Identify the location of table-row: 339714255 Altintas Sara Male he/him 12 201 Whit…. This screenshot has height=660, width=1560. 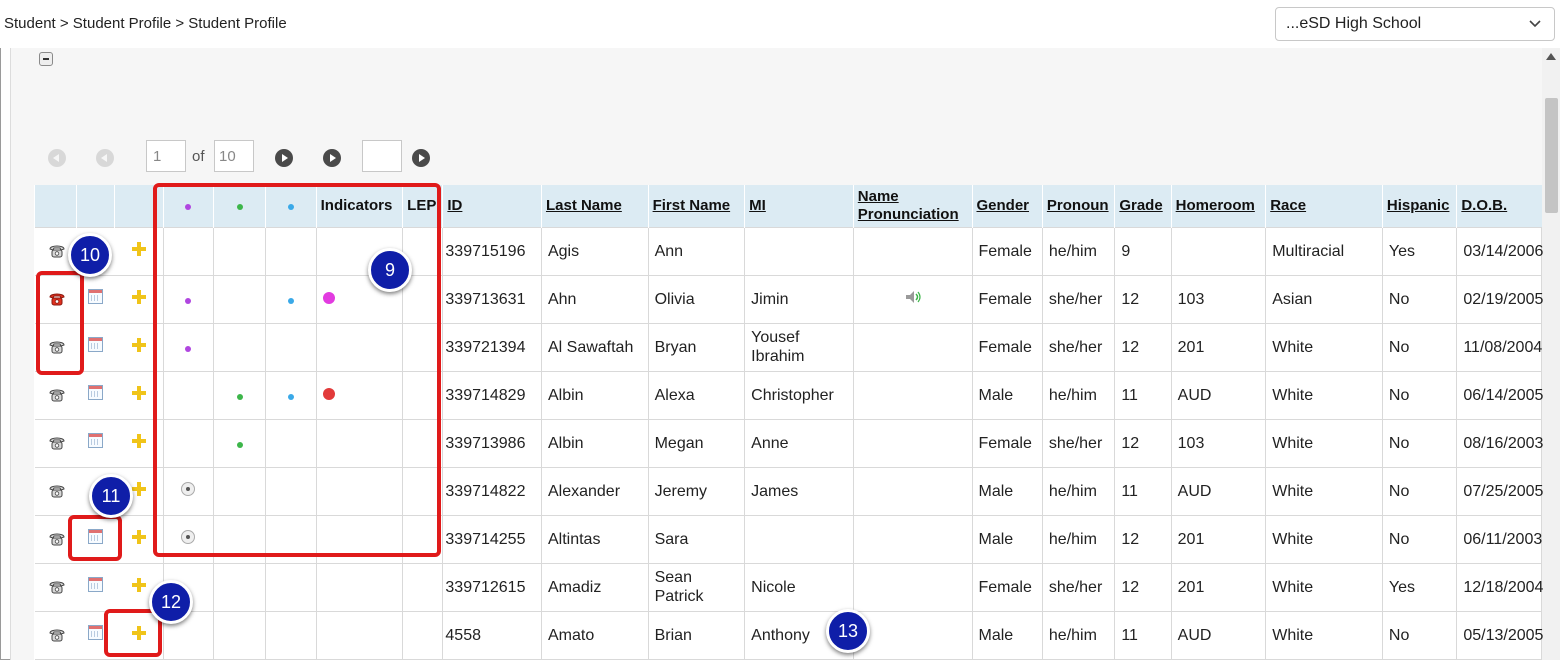
(788, 539).